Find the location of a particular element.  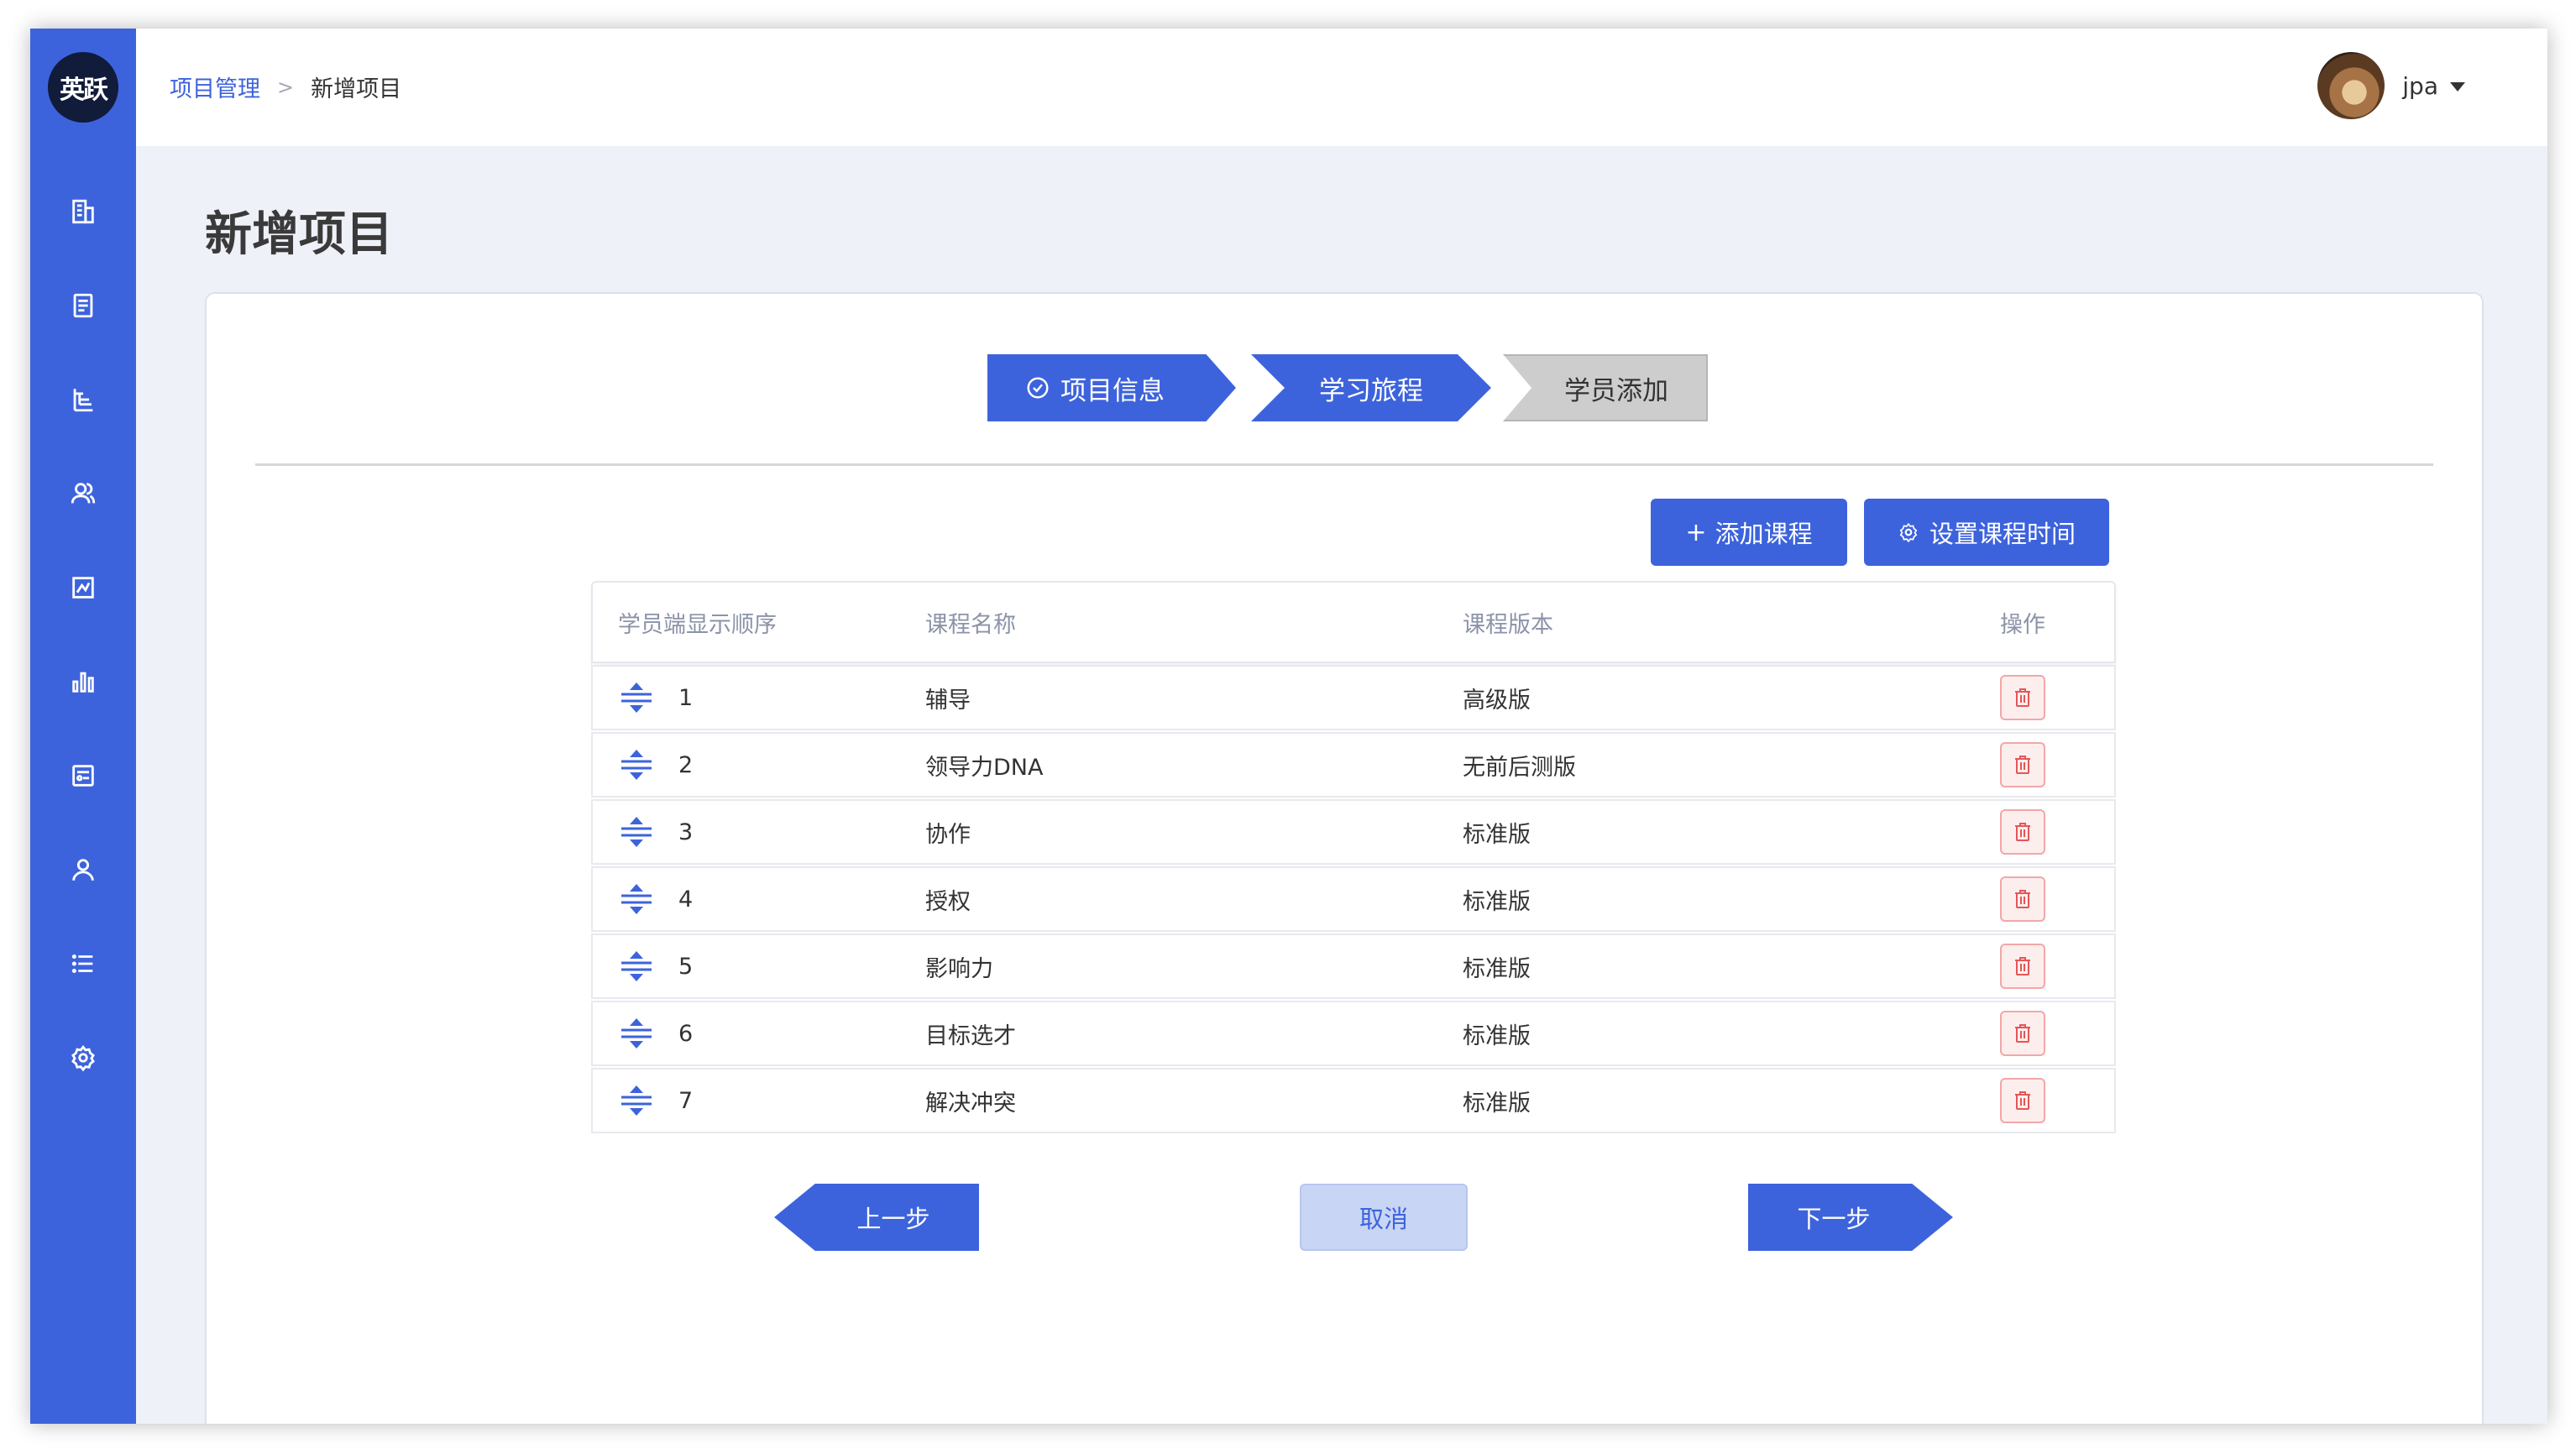

logo-text: 英跃 is located at coordinates (84, 90).